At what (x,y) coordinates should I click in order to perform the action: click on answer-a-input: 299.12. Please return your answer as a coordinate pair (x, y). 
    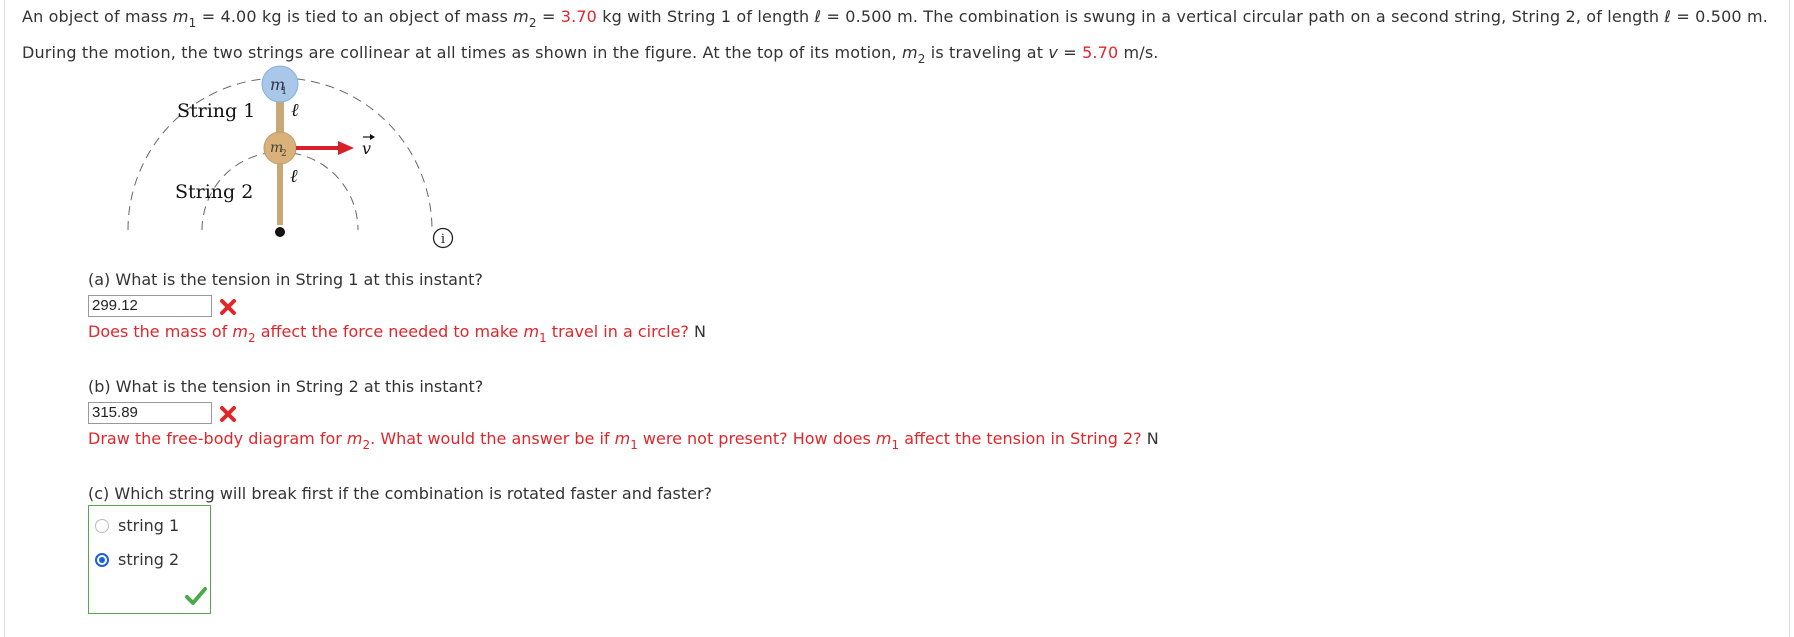
    Looking at the image, I should click on (150, 306).